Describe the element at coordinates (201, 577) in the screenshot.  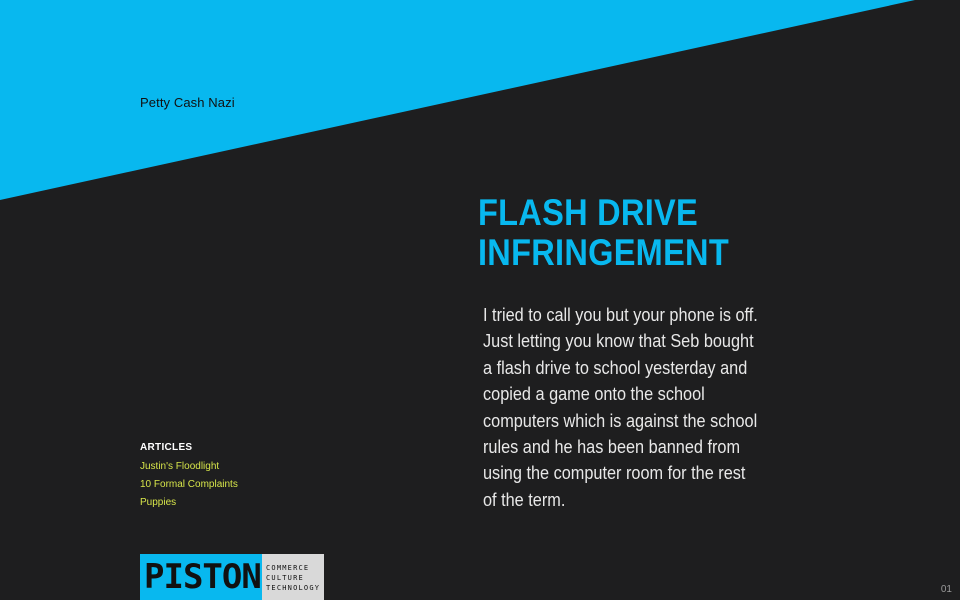
I see `logo-wordmark: PISTON` at that location.